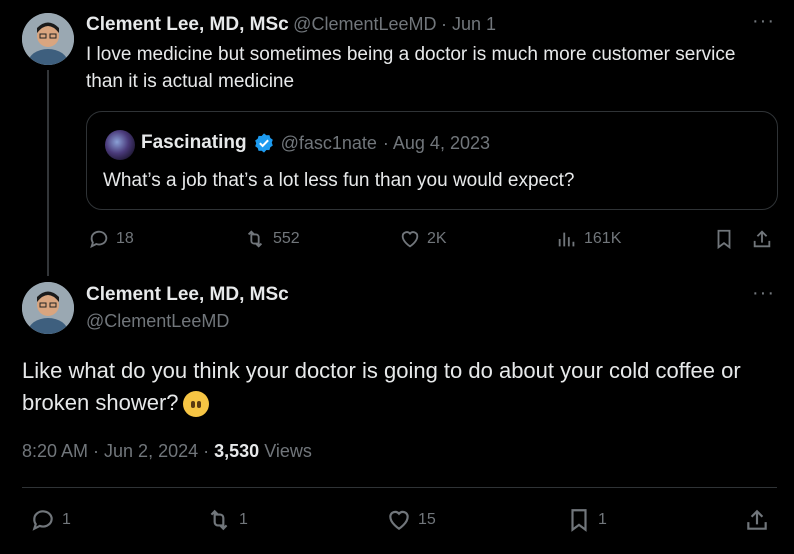  What do you see at coordinates (263, 143) in the screenshot?
I see `verified-badge-icon` at bounding box center [263, 143].